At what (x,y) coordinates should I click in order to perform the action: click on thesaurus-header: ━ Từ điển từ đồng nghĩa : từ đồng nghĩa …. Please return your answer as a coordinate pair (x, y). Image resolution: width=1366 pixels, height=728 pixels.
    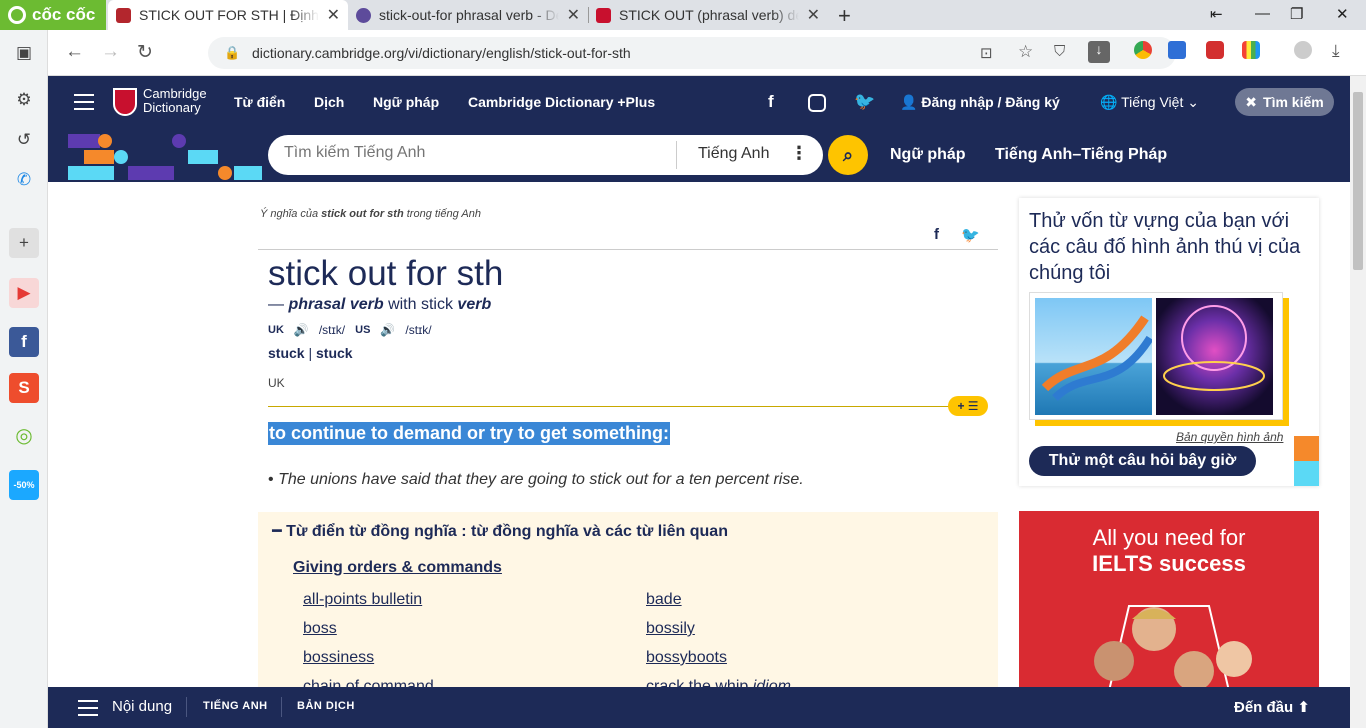
    Looking at the image, I should click on (500, 531).